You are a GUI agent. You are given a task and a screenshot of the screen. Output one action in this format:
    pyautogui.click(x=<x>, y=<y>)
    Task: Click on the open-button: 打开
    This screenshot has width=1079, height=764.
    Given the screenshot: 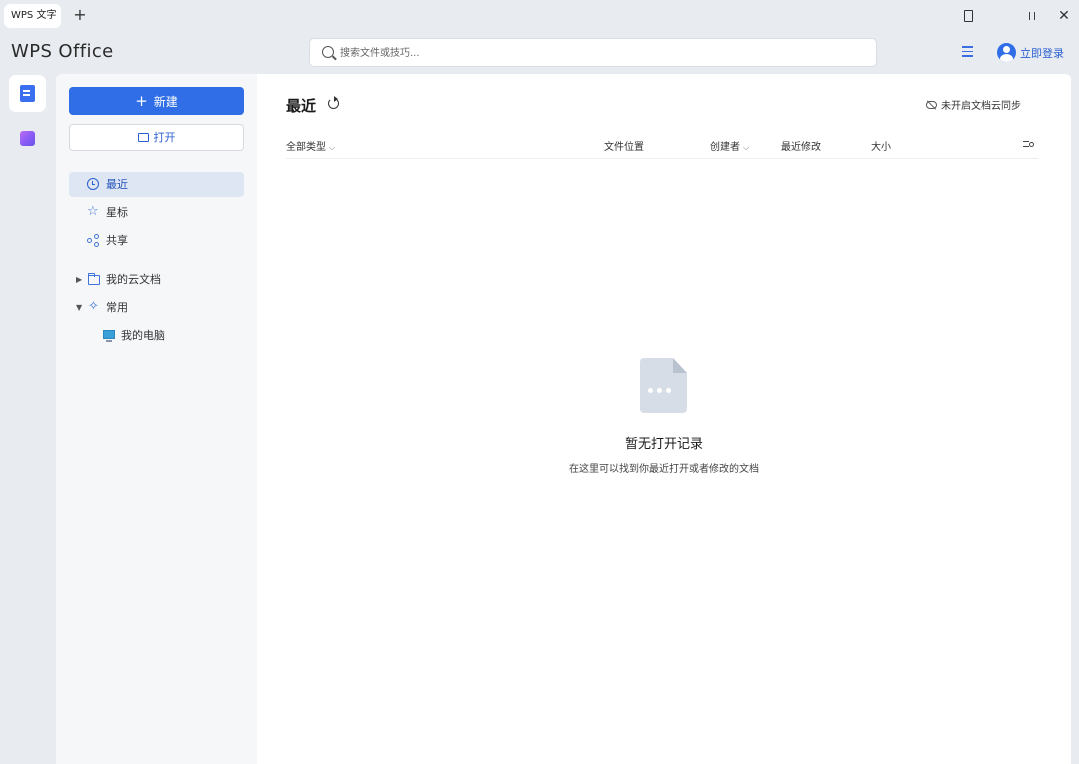 What is the action you would take?
    pyautogui.click(x=156, y=137)
    